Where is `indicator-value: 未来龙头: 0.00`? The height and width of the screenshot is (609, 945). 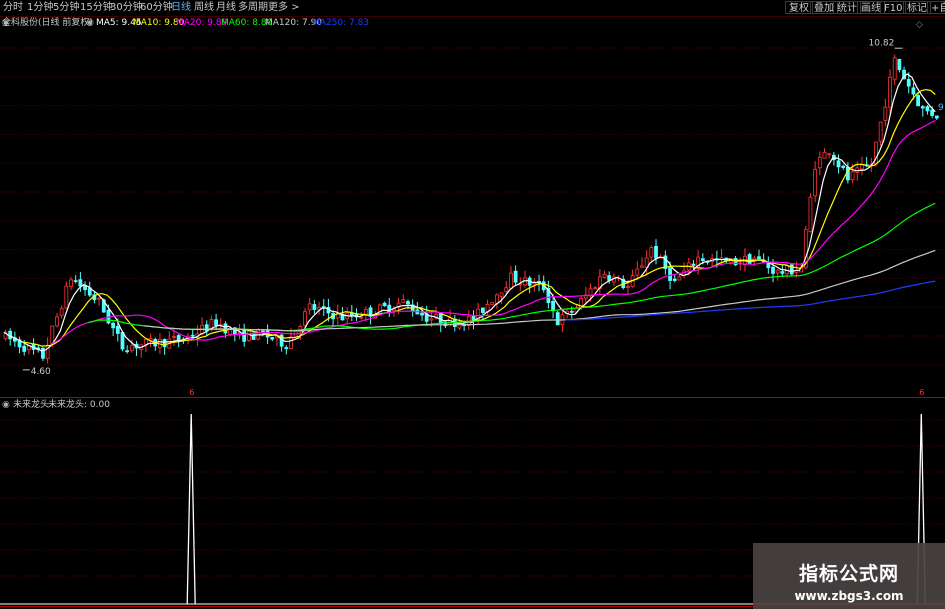 indicator-value: 未来龙头: 0.00 is located at coordinates (79, 405).